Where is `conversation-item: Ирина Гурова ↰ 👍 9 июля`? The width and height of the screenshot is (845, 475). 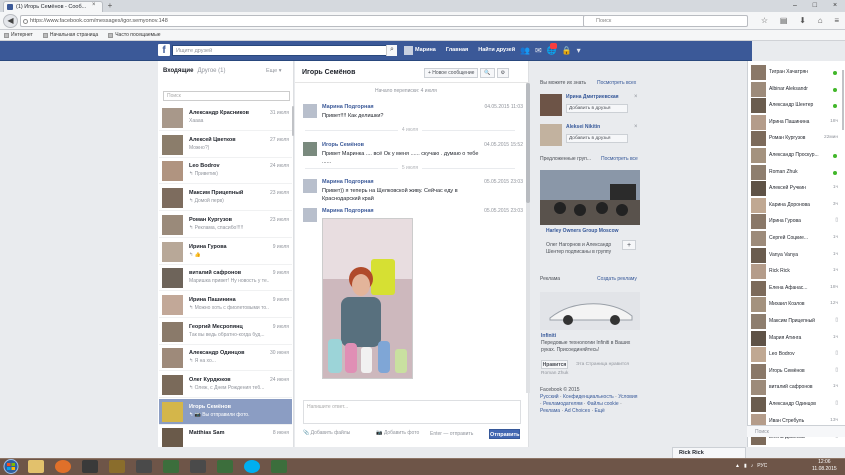
conversation-item: Ирина Гурова ↰ 👍 9 июля is located at coordinates (225, 252).